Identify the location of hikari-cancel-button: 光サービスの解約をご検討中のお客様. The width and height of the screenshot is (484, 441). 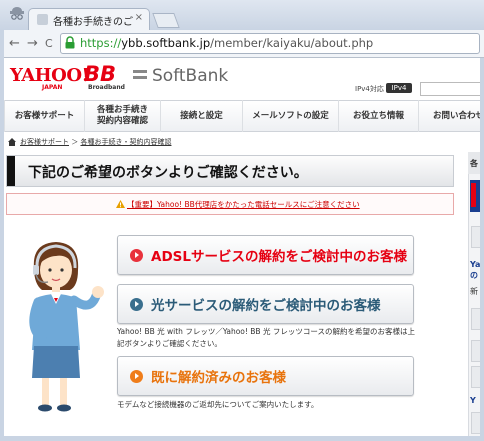
(265, 304).